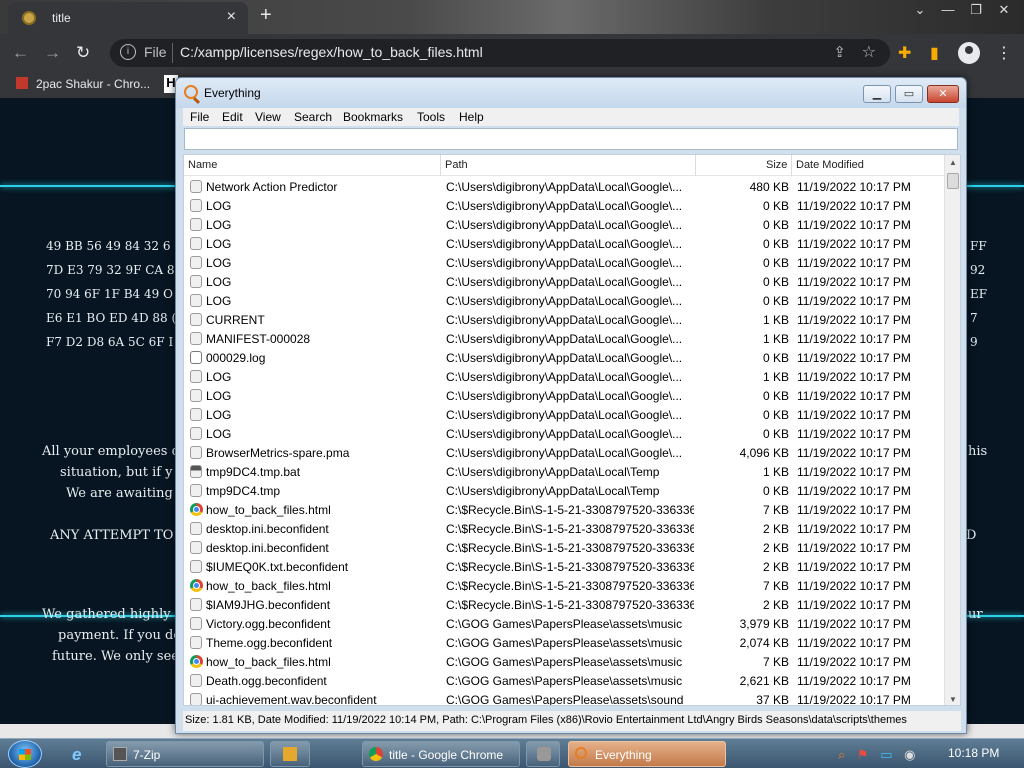 The width and height of the screenshot is (1024, 768). I want to click on taskbar-chrome: title - Google Chrome, so click(441, 754).